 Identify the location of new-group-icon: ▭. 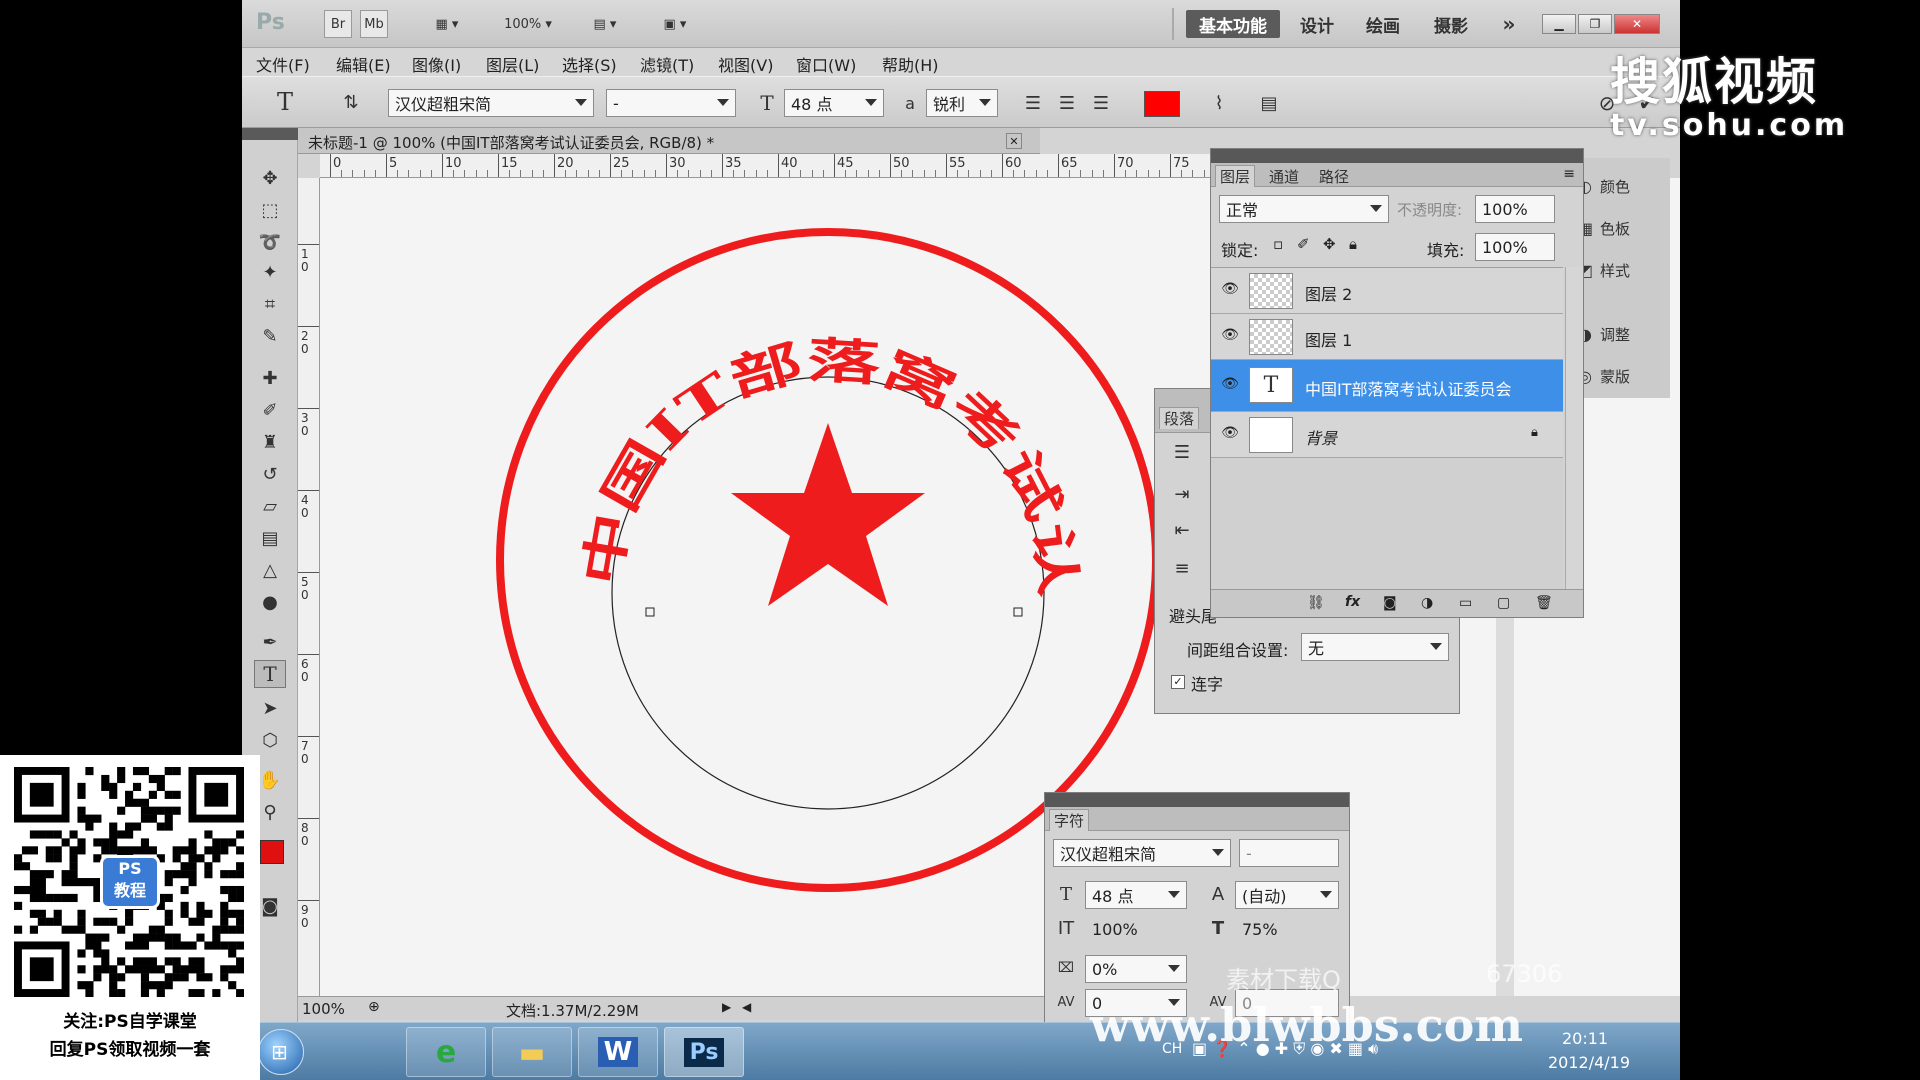
(1465, 603).